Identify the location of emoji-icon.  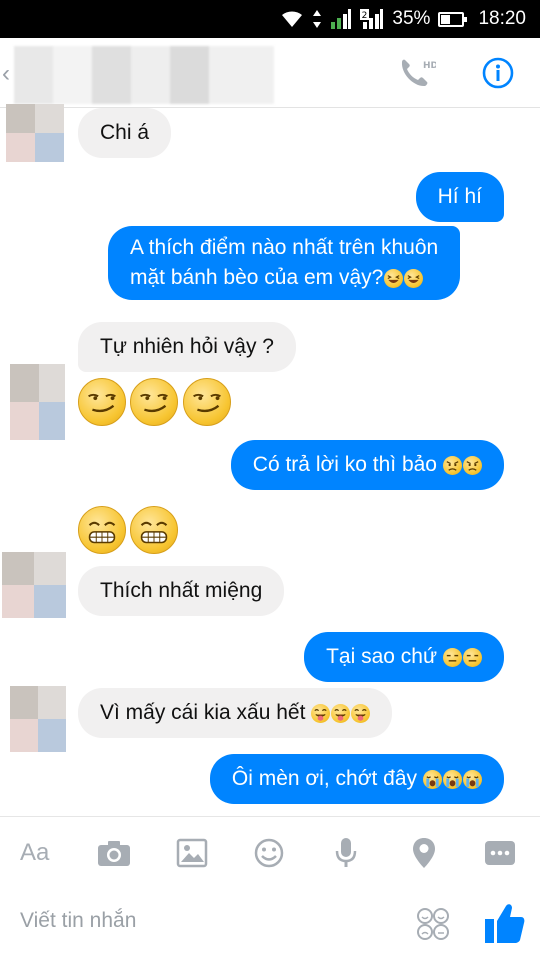
(269, 853).